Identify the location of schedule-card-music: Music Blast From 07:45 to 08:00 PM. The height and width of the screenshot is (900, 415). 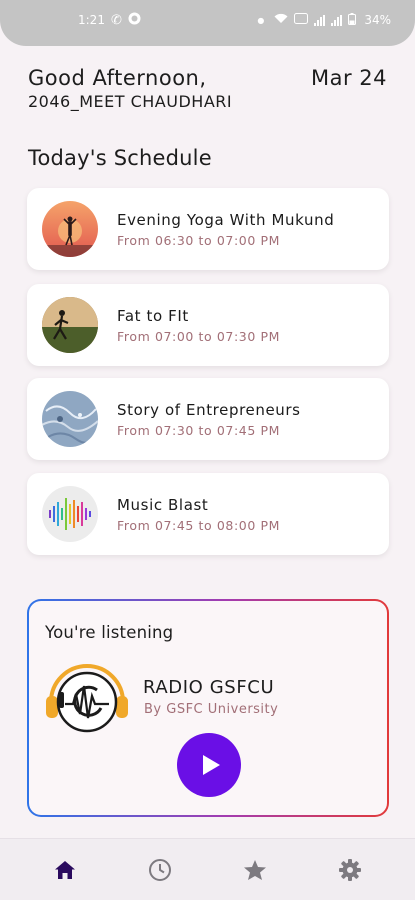
(208, 514).